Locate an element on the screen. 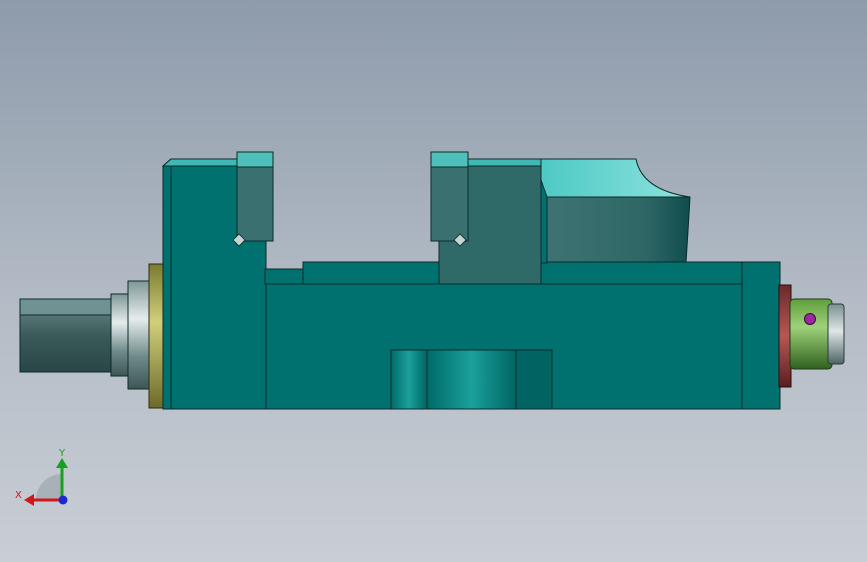 This screenshot has height=562, width=867. fixed-jaw-plate is located at coordinates (253, 199).